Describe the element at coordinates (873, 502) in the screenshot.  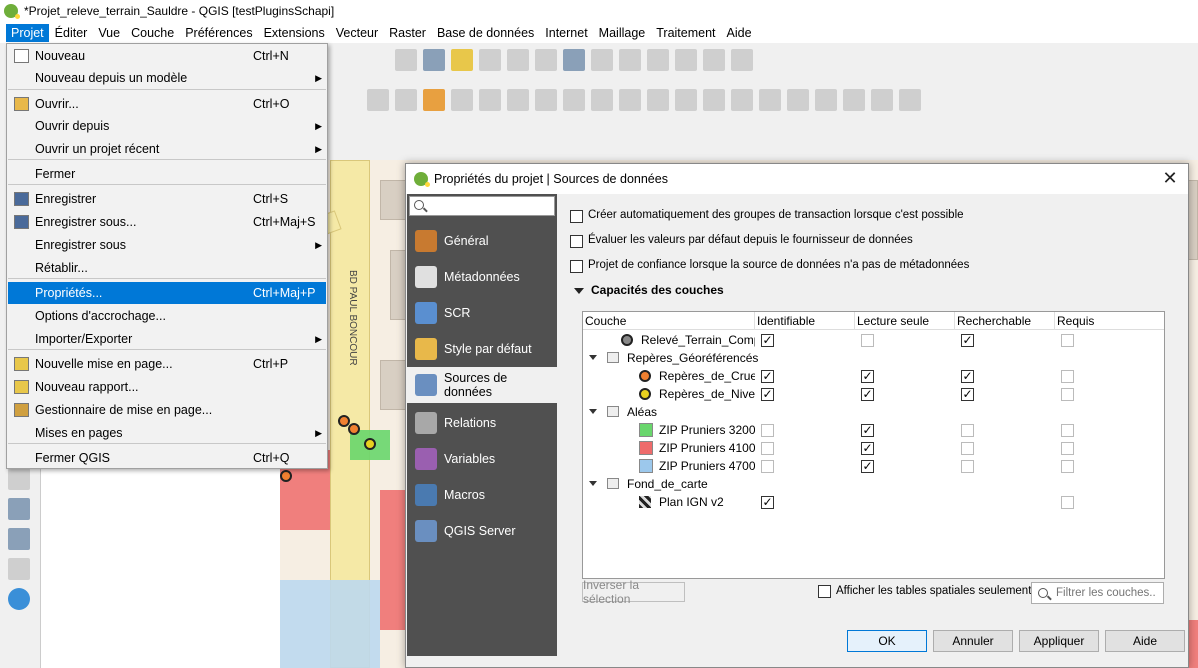
I see `table-row: Plan IGN v2 ✓` at that location.